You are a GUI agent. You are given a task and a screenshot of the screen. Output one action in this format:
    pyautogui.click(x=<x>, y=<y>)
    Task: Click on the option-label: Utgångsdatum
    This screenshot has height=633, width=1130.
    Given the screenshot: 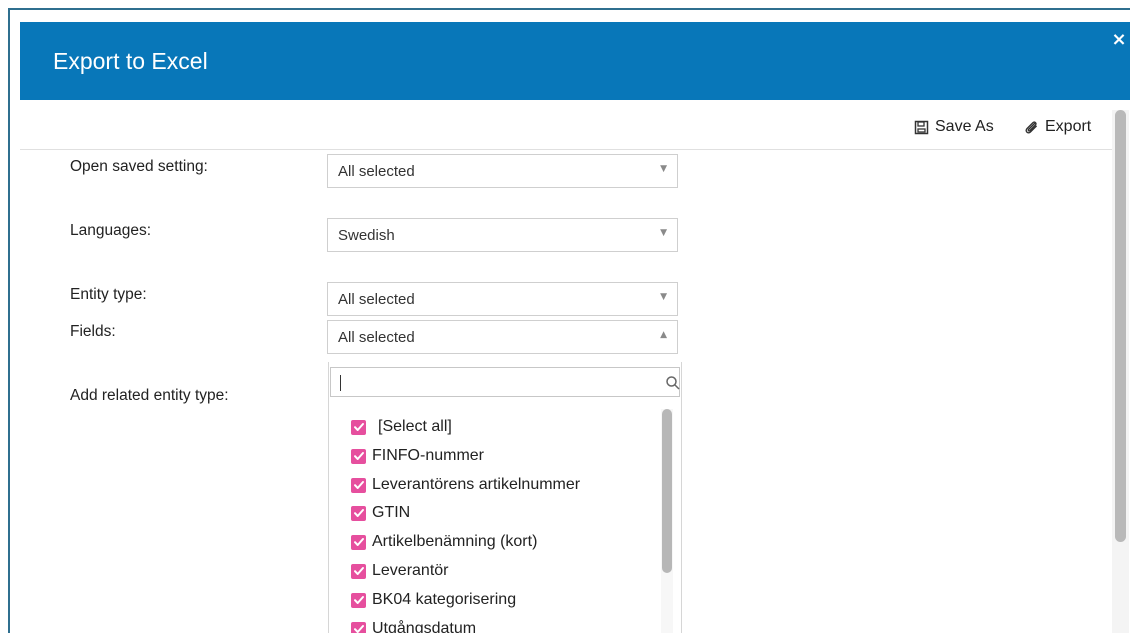 What is the action you would take?
    pyautogui.click(x=424, y=626)
    